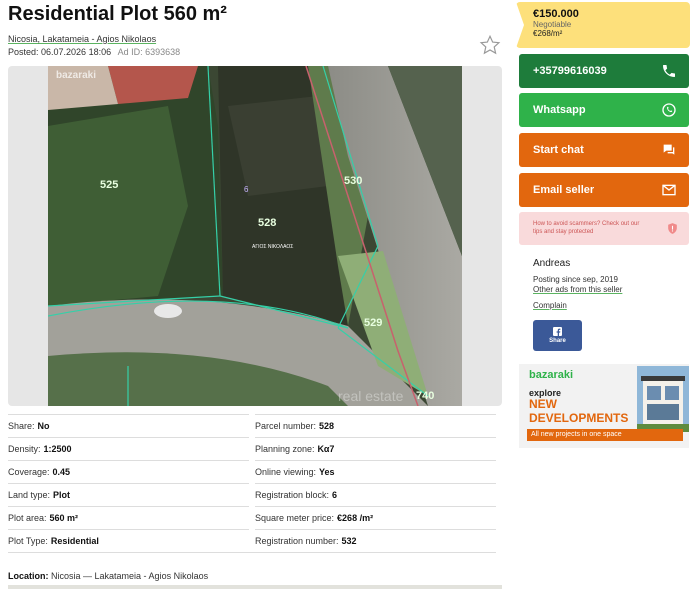 This screenshot has height=589, width=698. What do you see at coordinates (375, 517) in the screenshot?
I see `detail-cell: Square meter price: €268 /m²` at bounding box center [375, 517].